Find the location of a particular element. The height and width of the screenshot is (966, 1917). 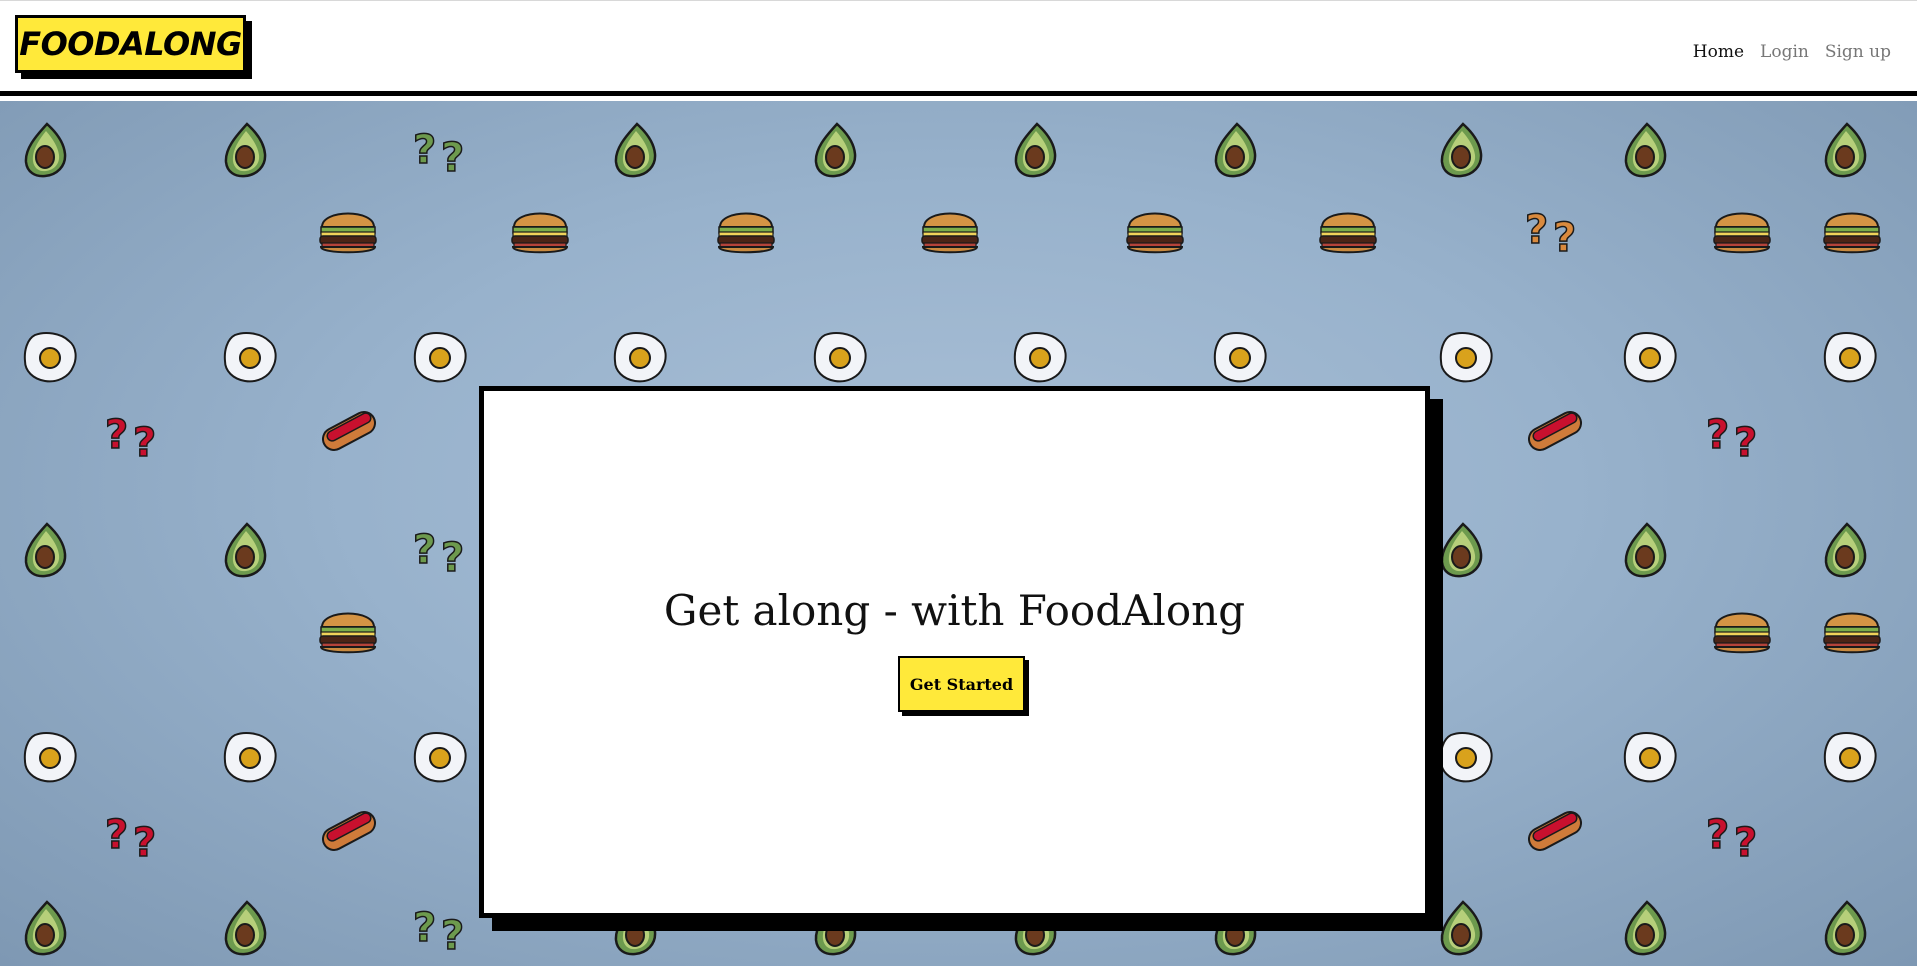

nav-link-login: Login is located at coordinates (1784, 52).